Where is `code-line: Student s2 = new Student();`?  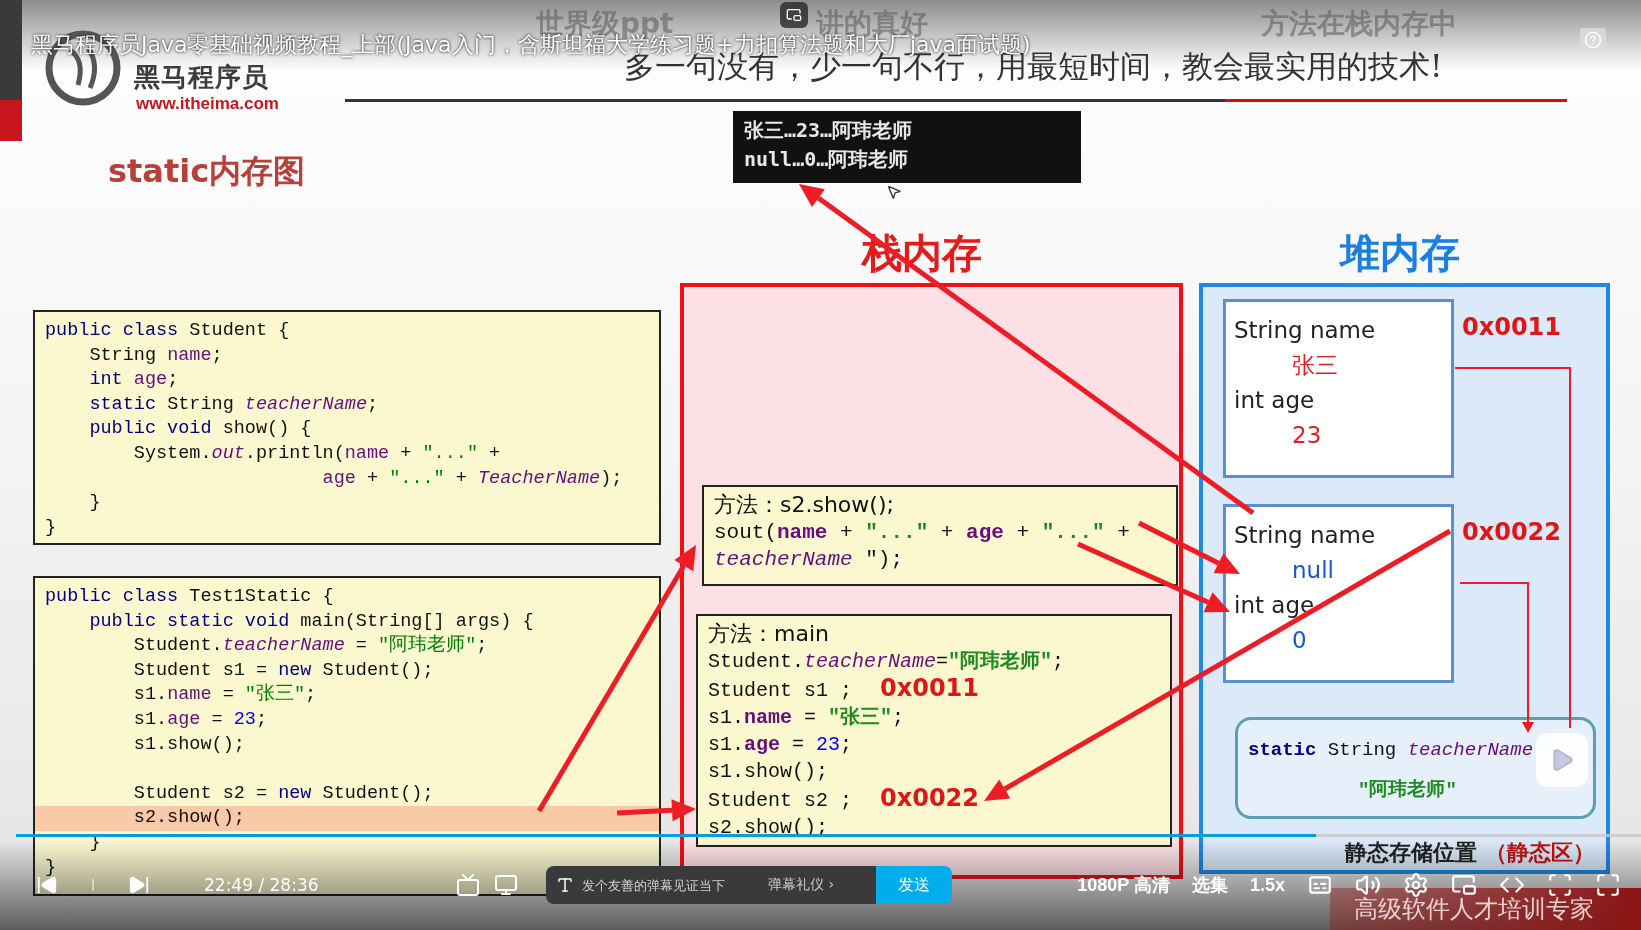 code-line: Student s2 = new Student(); is located at coordinates (283, 793).